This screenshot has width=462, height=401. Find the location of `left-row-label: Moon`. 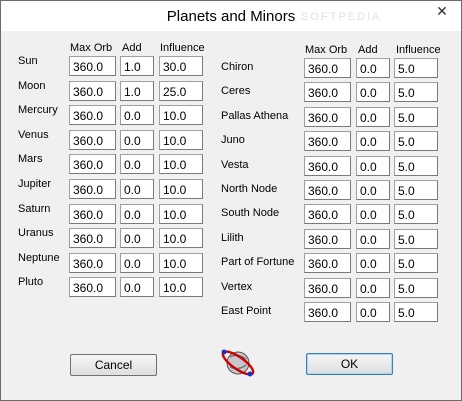

left-row-label: Moon is located at coordinates (32, 85).